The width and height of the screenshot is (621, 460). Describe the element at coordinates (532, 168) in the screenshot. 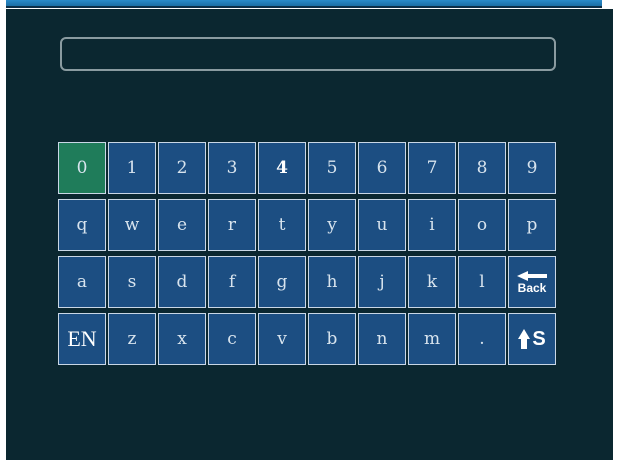

I see `key-9: 9` at that location.